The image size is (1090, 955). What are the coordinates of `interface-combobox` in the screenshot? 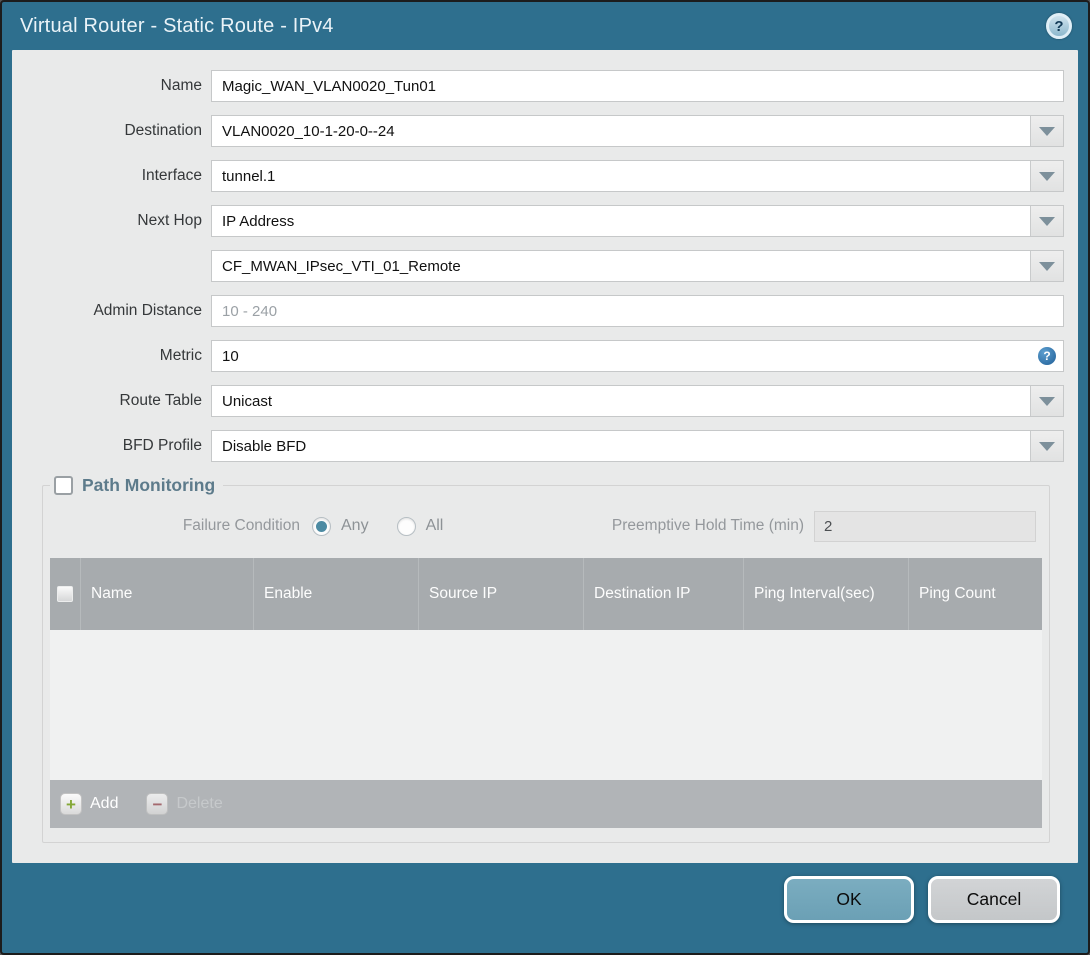 It's located at (637, 176).